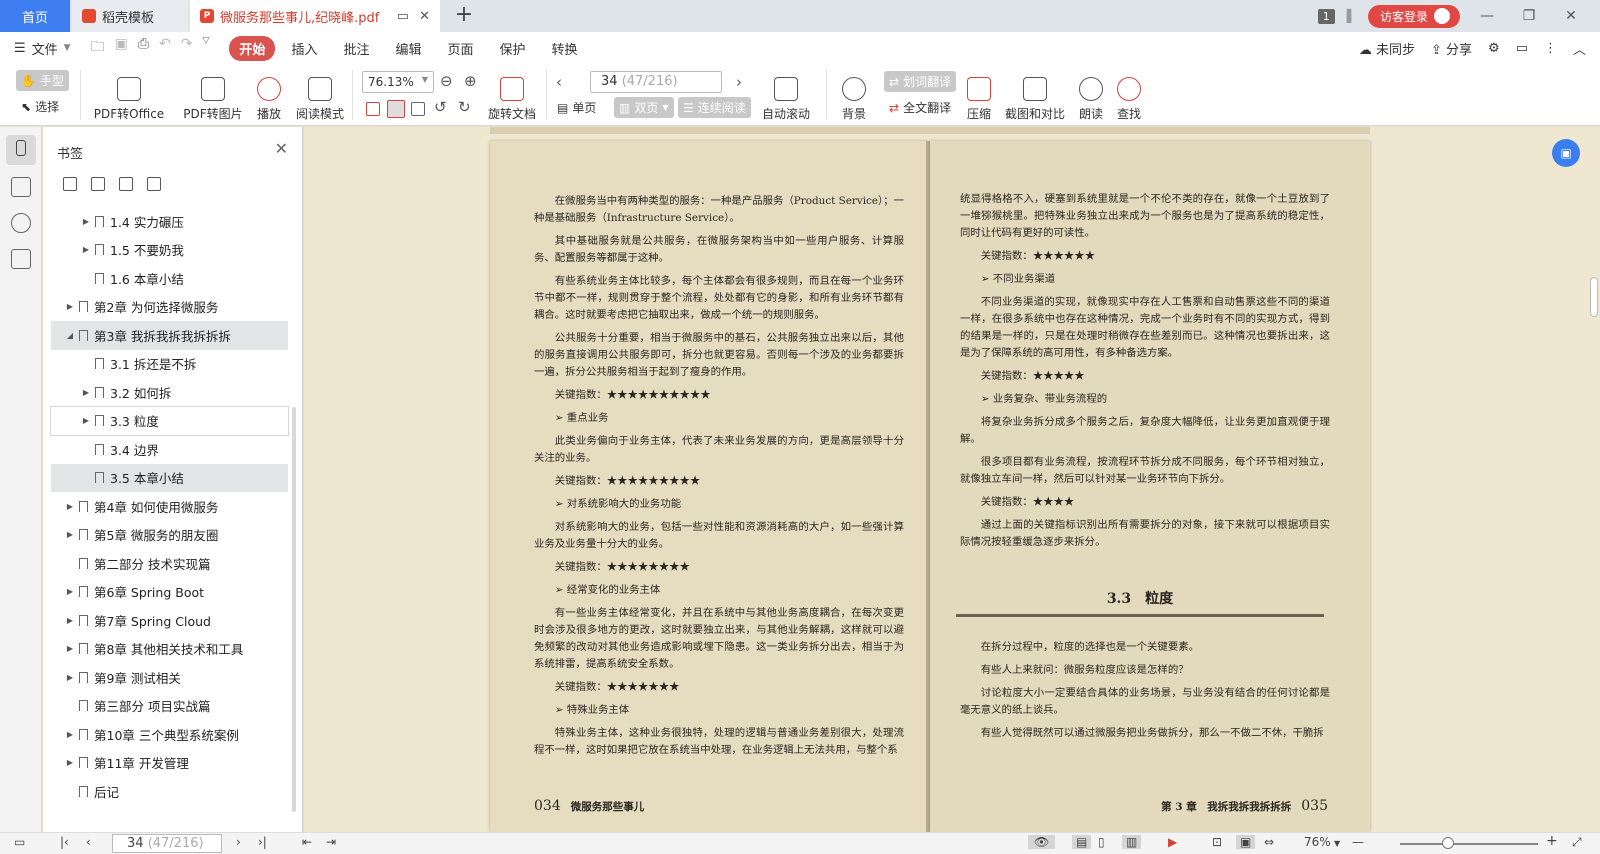  What do you see at coordinates (169, 449) in the screenshot?
I see `bookmark-item: 3.4 边界` at bounding box center [169, 449].